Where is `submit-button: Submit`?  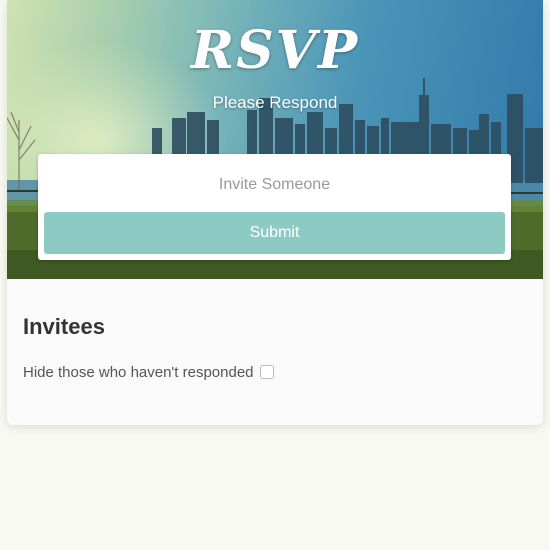
submit-button: Submit is located at coordinates (274, 233).